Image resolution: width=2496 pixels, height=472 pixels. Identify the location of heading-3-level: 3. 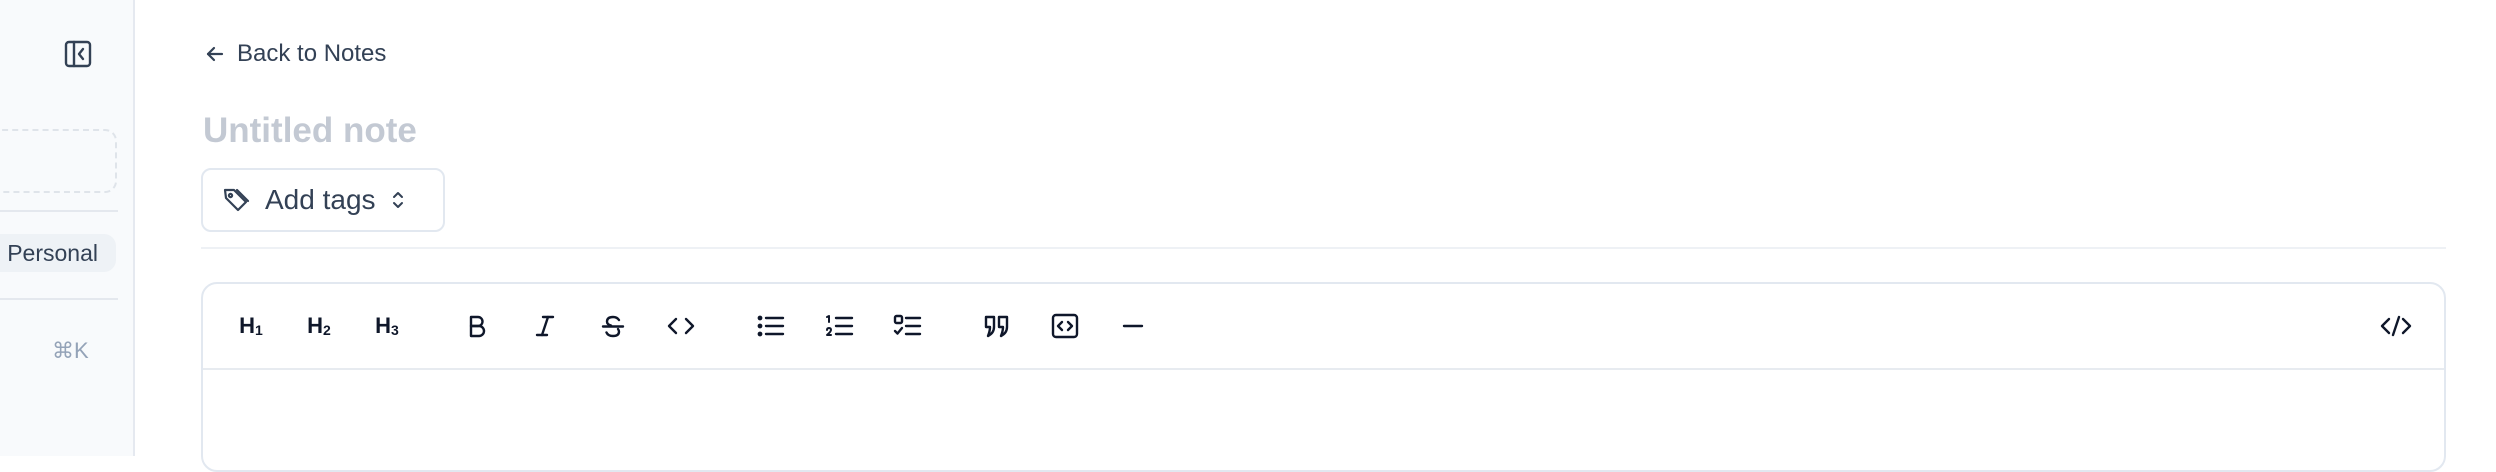
(395, 330).